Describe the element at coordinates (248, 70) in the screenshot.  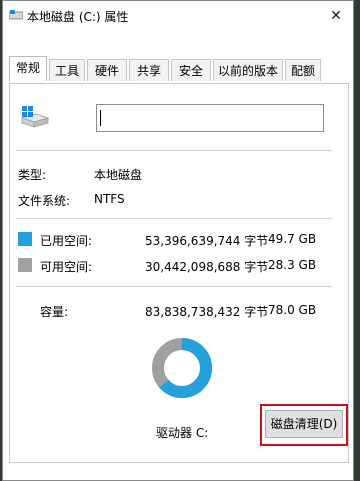
I see `tab-previous-versions: 以前的版本` at that location.